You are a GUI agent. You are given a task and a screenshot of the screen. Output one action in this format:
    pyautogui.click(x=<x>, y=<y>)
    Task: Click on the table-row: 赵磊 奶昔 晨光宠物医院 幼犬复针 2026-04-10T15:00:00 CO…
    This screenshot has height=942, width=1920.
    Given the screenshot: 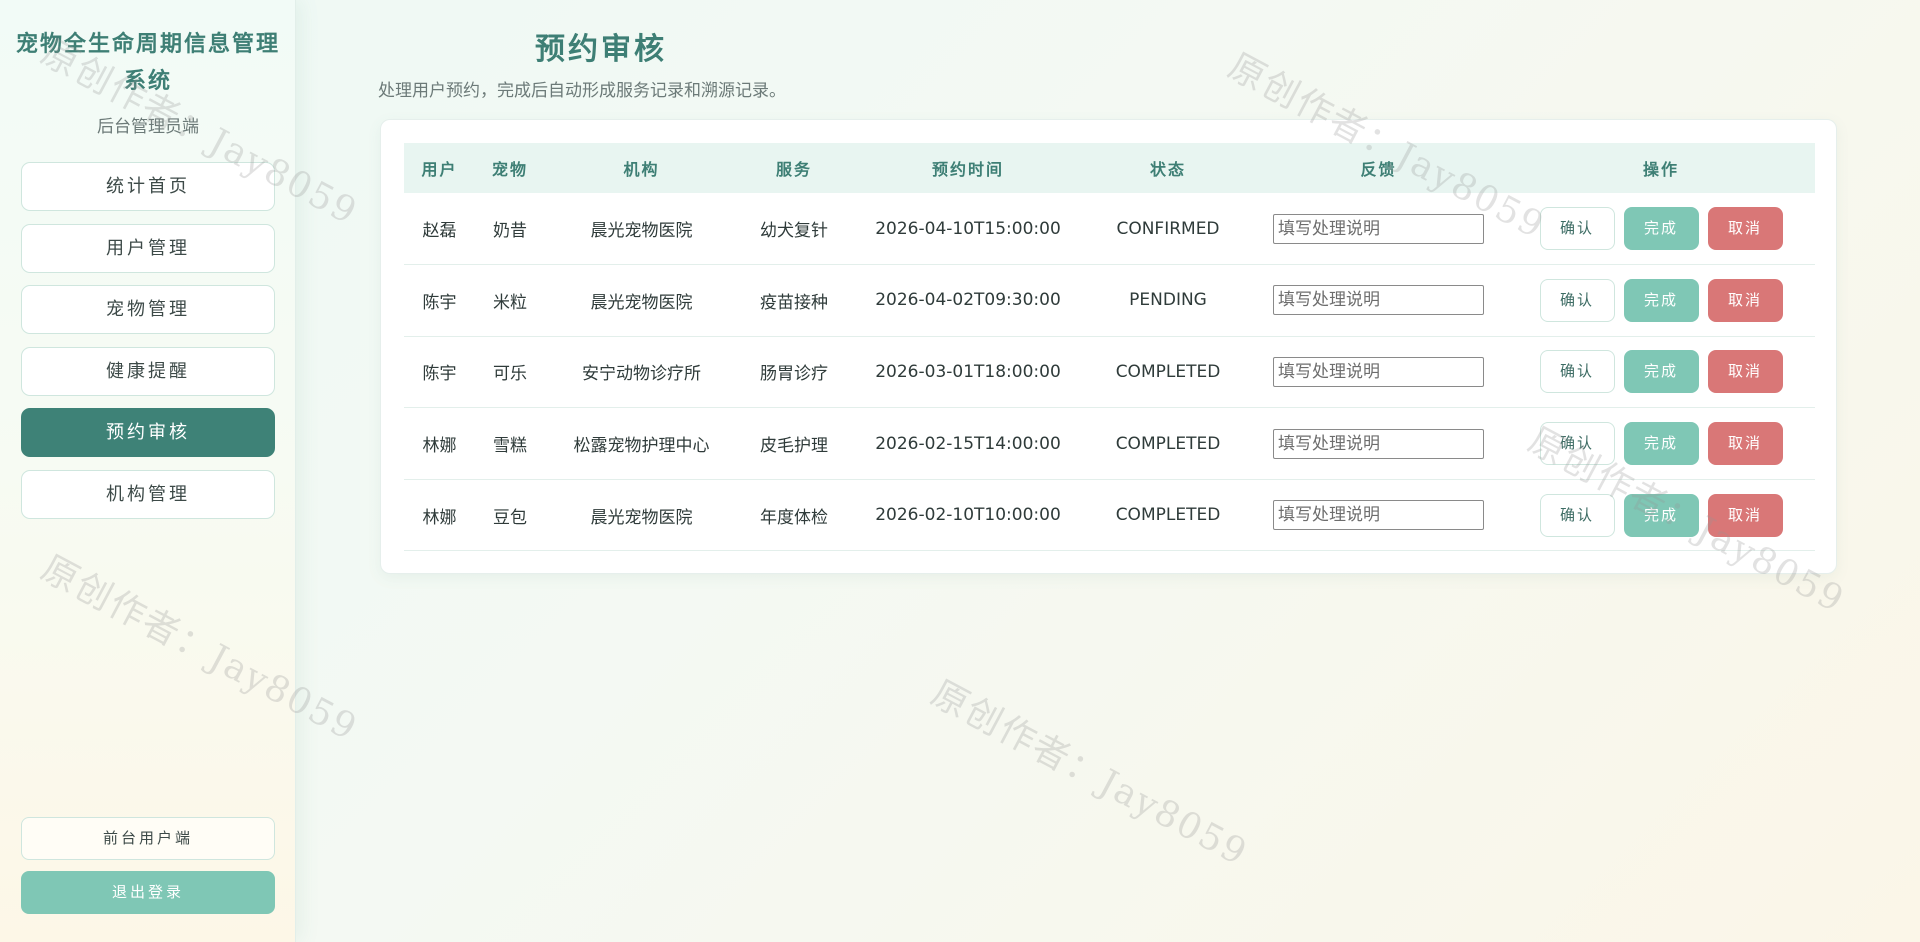 What is the action you would take?
    pyautogui.click(x=1109, y=229)
    